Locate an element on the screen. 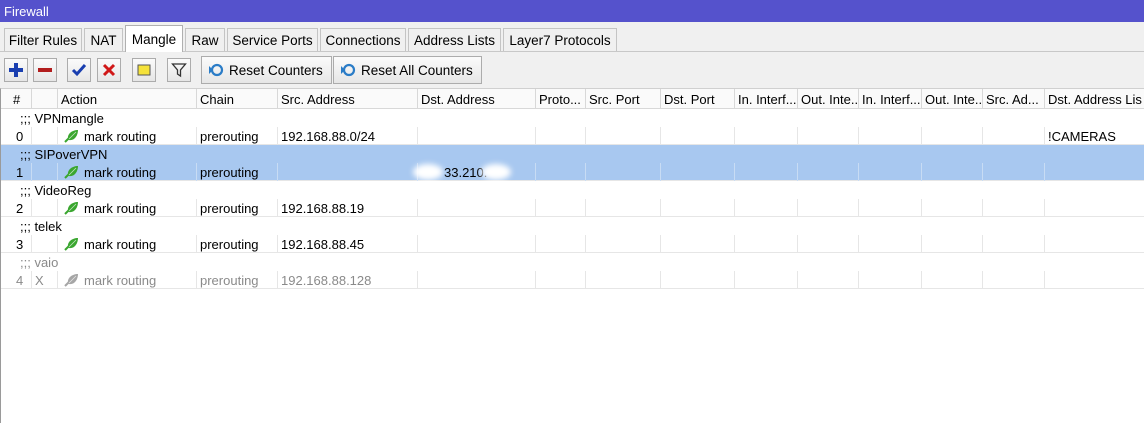  cell-number: 3 is located at coordinates (16, 244).